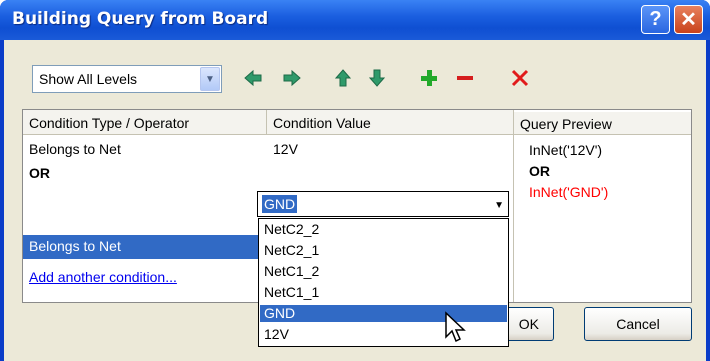  I want to click on add-icon, so click(429, 78).